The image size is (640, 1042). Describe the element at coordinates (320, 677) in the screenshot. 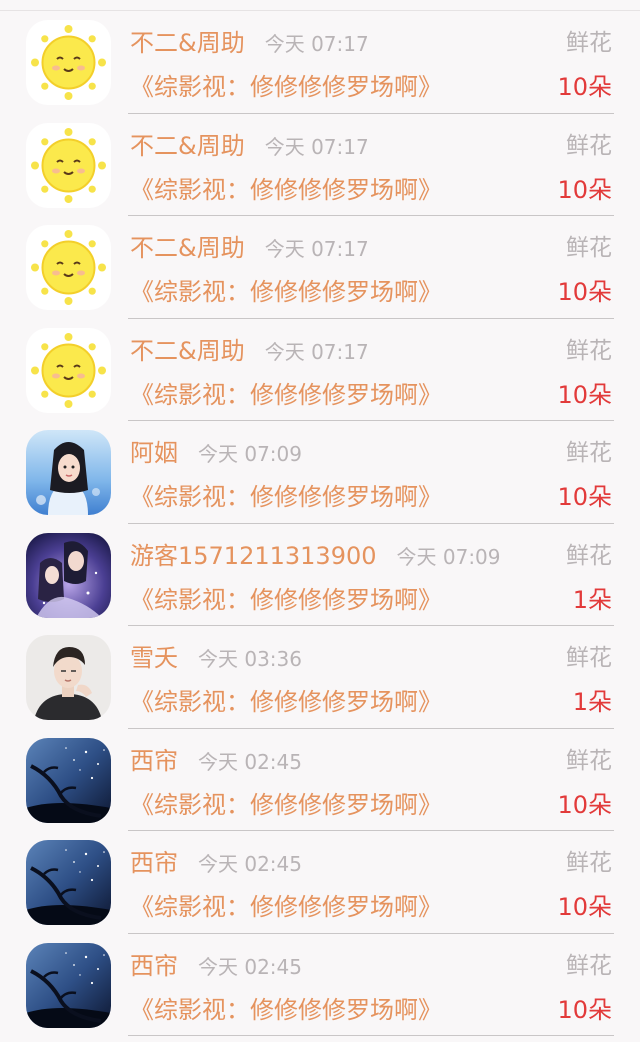

I see `list-item: 雪夭 今天 03:36 鲜花《综影视：修修修修罗场啊》 1朵` at that location.